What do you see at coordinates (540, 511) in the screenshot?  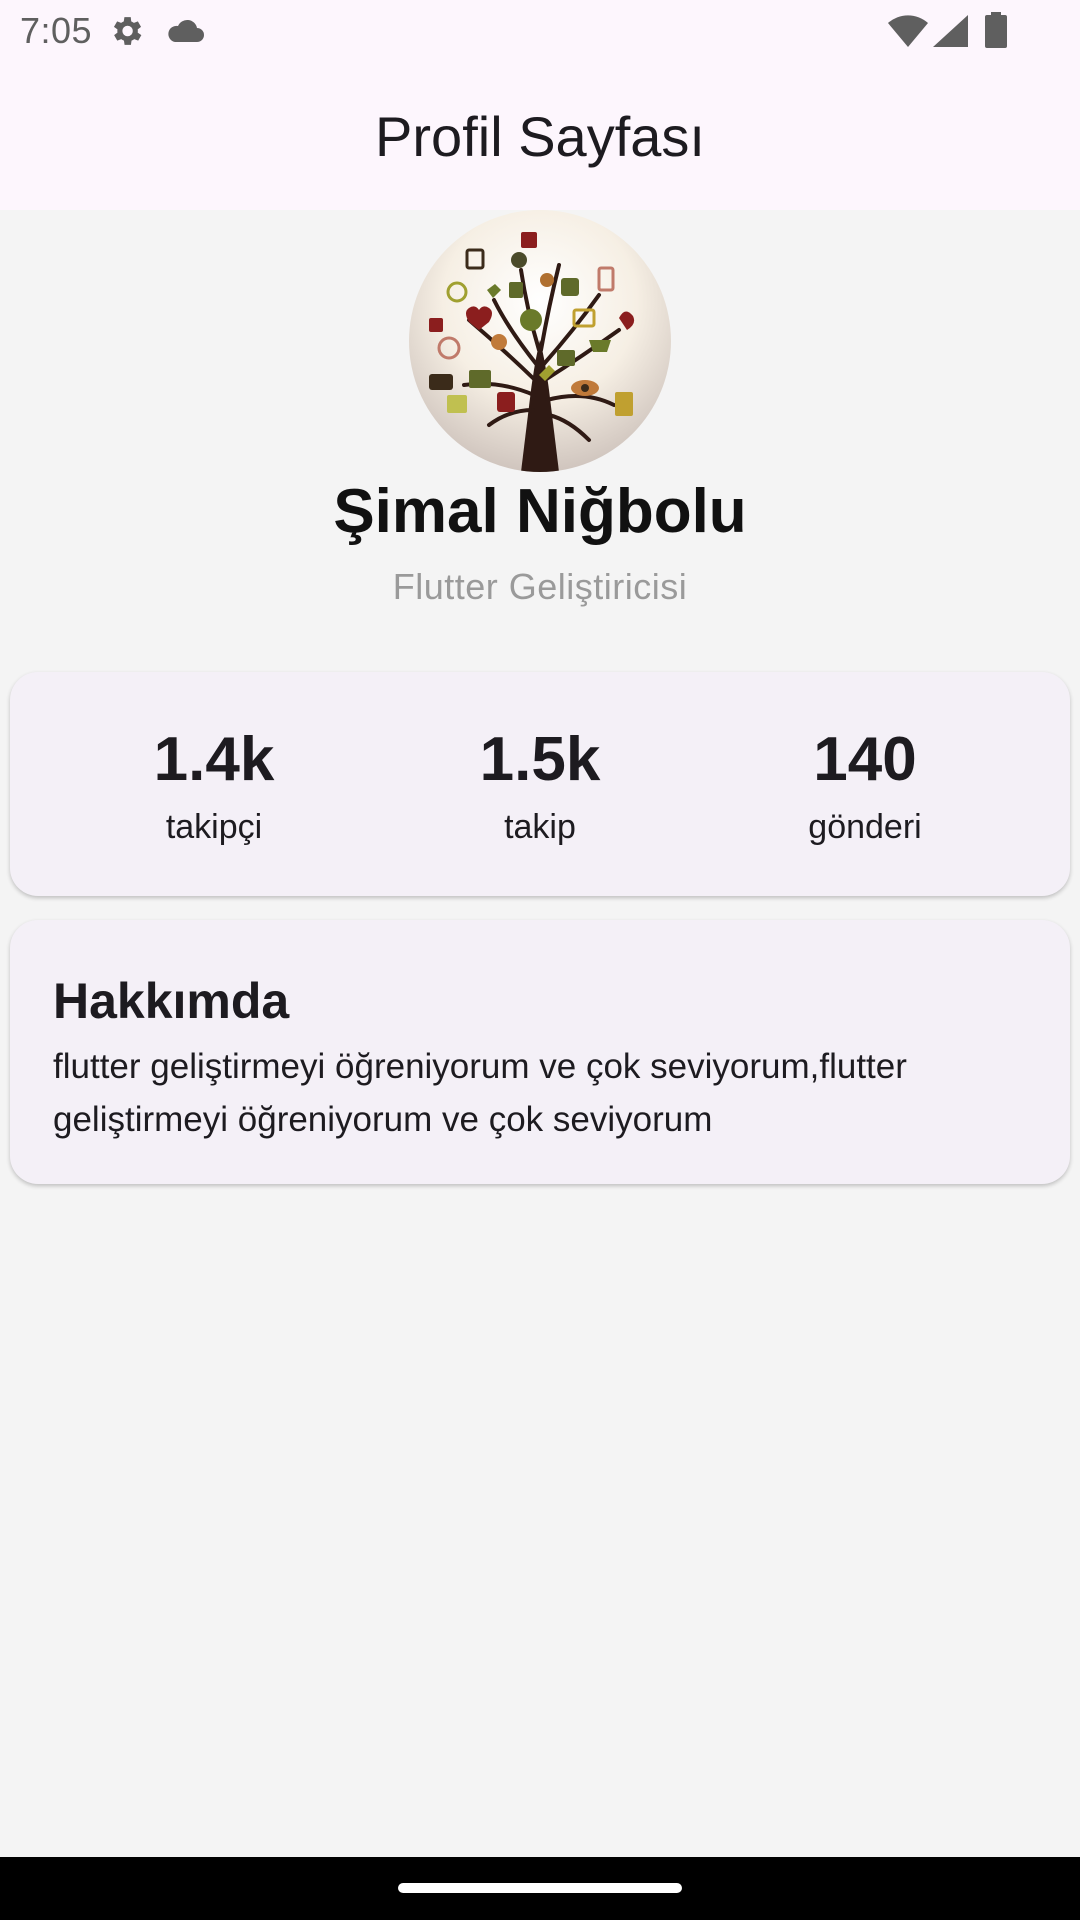 I see `profile-name: Şimal Niğbolu` at bounding box center [540, 511].